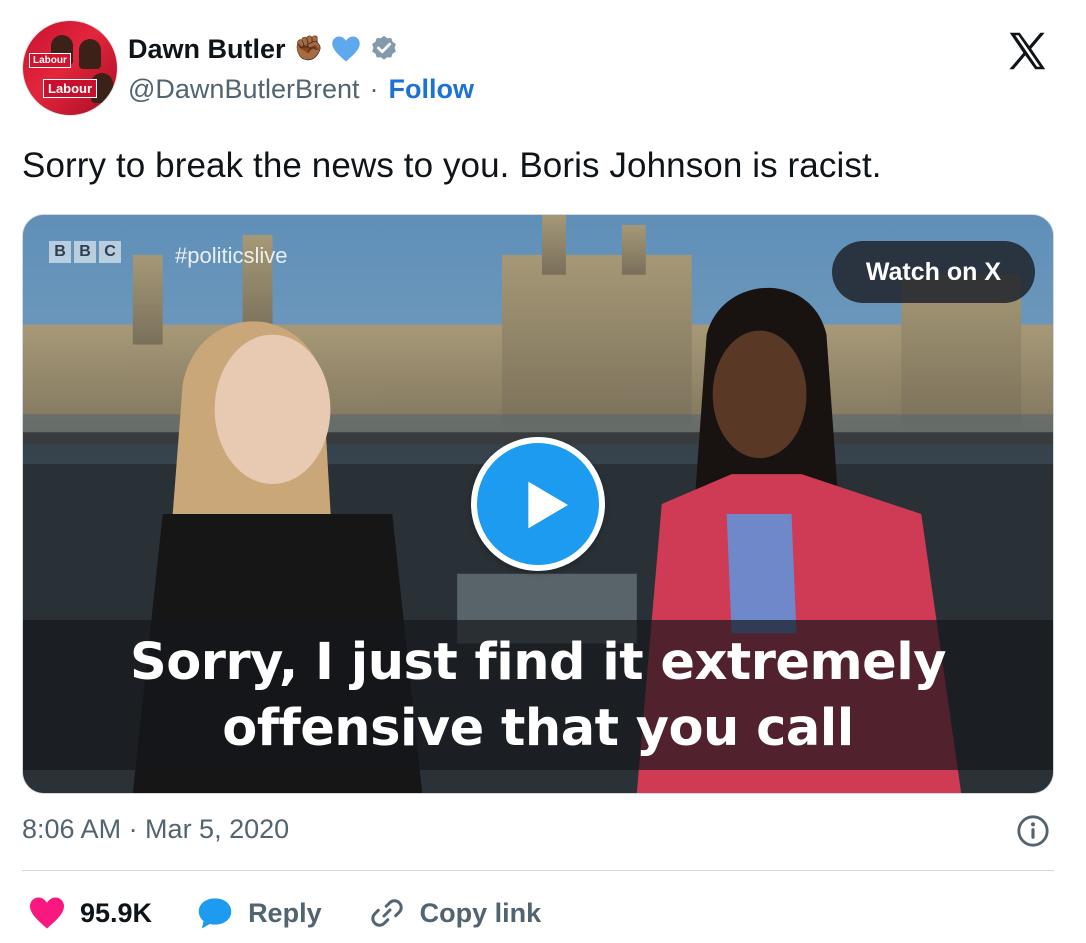 This screenshot has height=943, width=1086. I want to click on heart-icon, so click(47, 913).